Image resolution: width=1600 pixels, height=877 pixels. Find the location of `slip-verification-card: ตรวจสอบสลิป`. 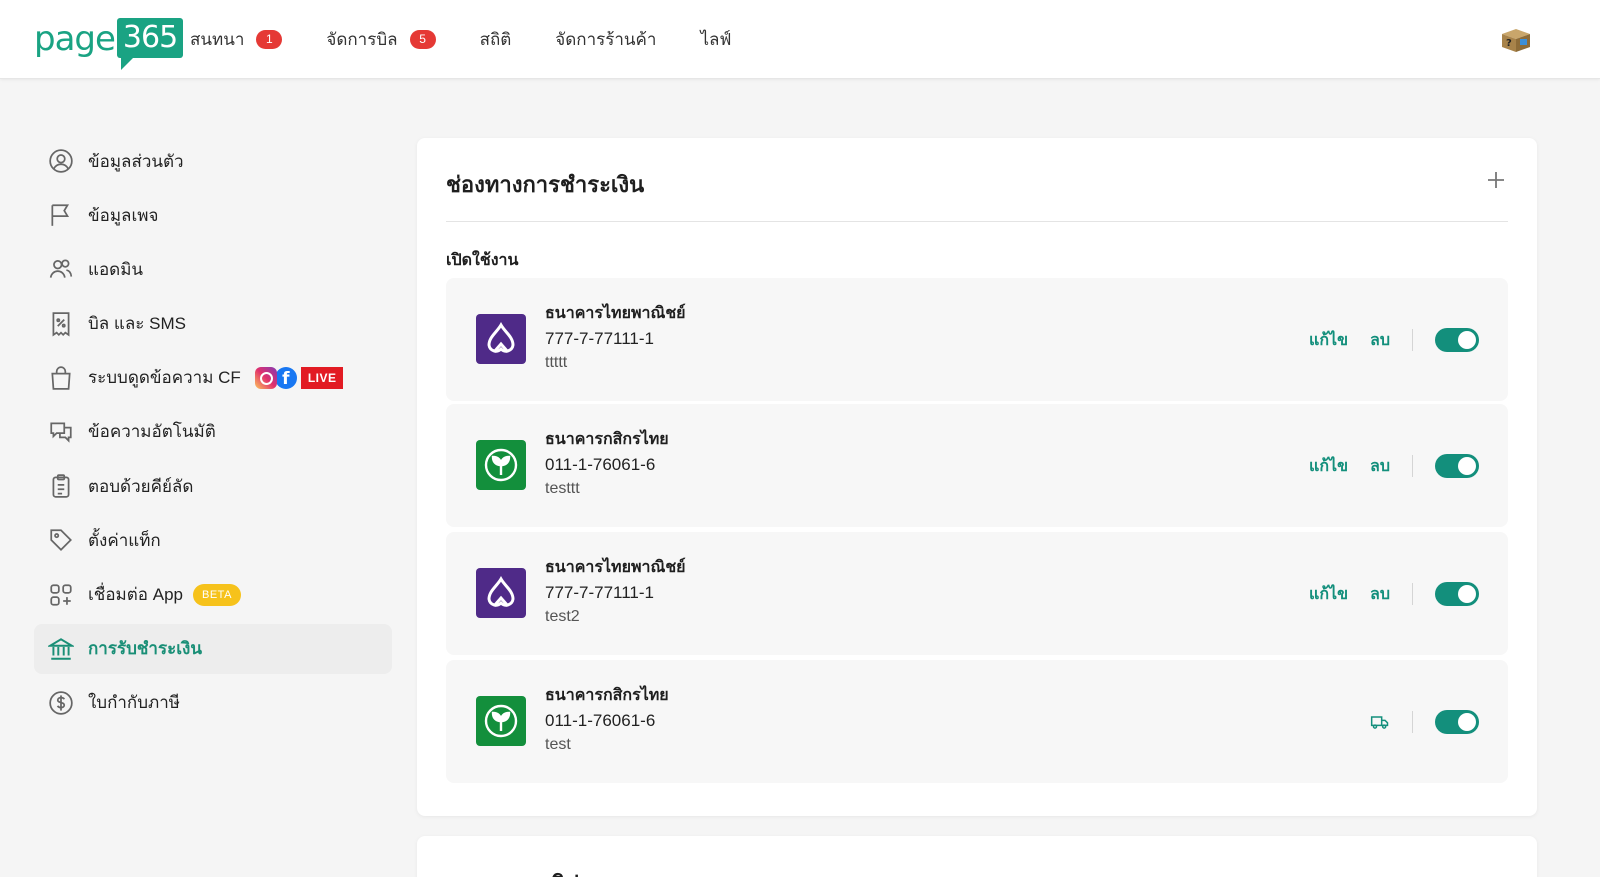

slip-verification-card: ตรวจสอบสลิป is located at coordinates (977, 856).